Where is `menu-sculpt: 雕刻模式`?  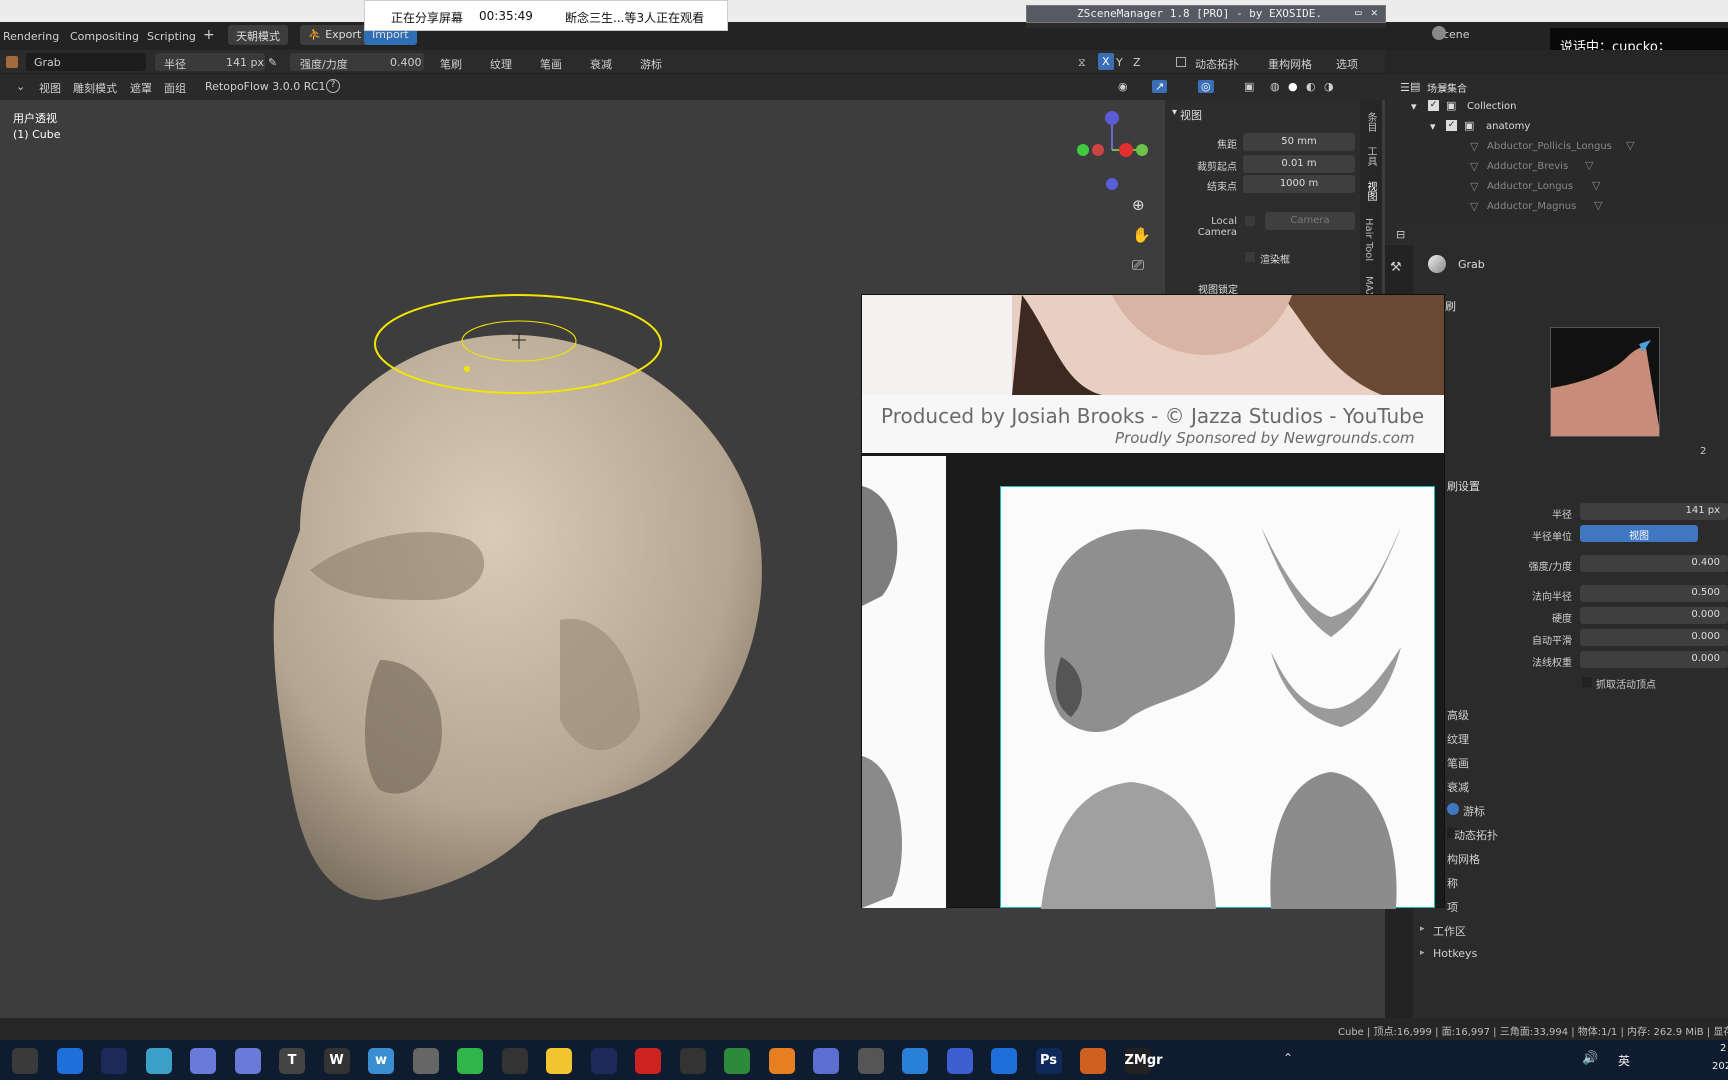
menu-sculpt: 雕刻模式 is located at coordinates (95, 88).